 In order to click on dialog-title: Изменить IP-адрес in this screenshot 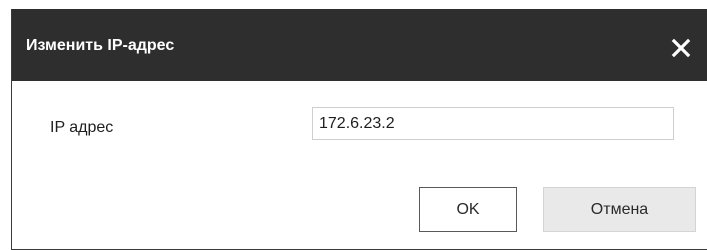, I will do `click(100, 45)`.